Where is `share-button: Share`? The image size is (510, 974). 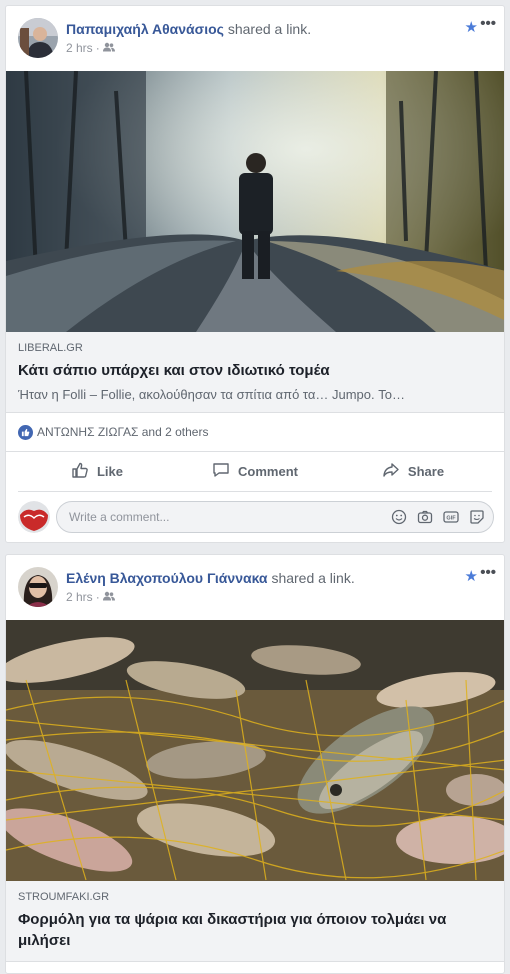 share-button: Share is located at coordinates (413, 471).